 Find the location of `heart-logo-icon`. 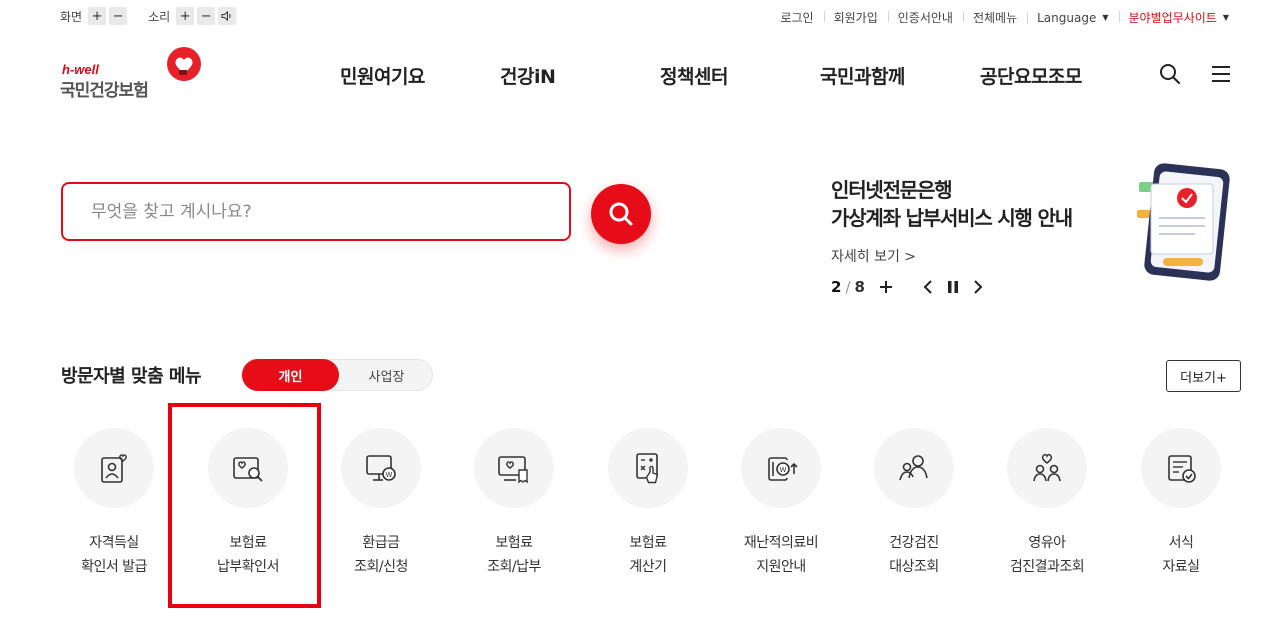

heart-logo-icon is located at coordinates (184, 64).